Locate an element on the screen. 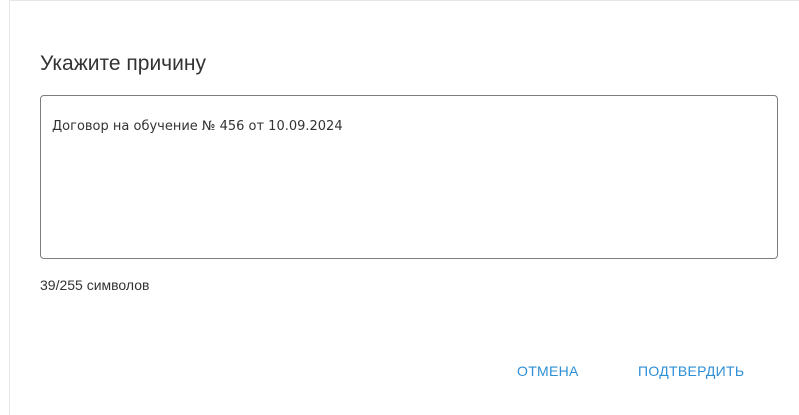 This screenshot has height=415, width=799. character-counter: 39/255 символов is located at coordinates (95, 285).